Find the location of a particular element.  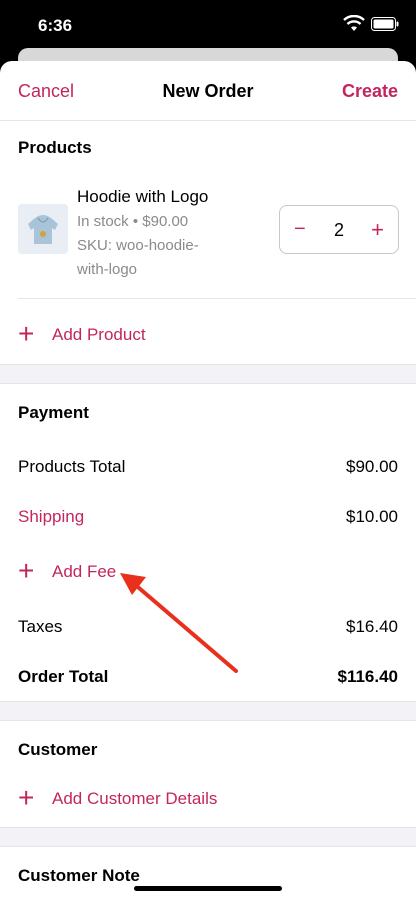

order-total-value: $116.40 is located at coordinates (367, 676).